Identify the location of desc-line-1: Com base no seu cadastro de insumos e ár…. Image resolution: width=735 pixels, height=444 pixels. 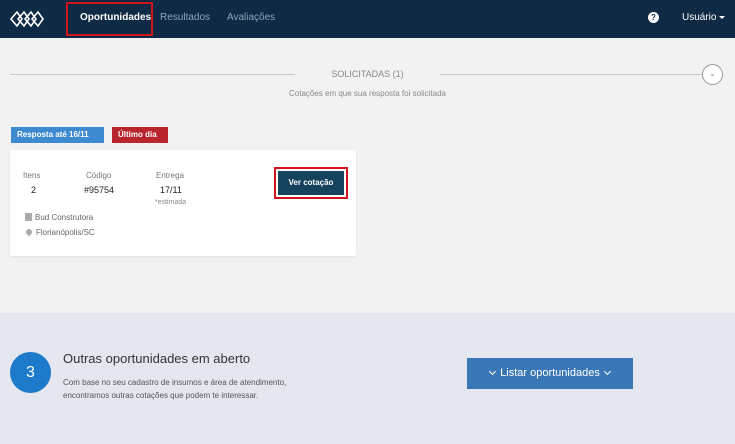
(175, 382).